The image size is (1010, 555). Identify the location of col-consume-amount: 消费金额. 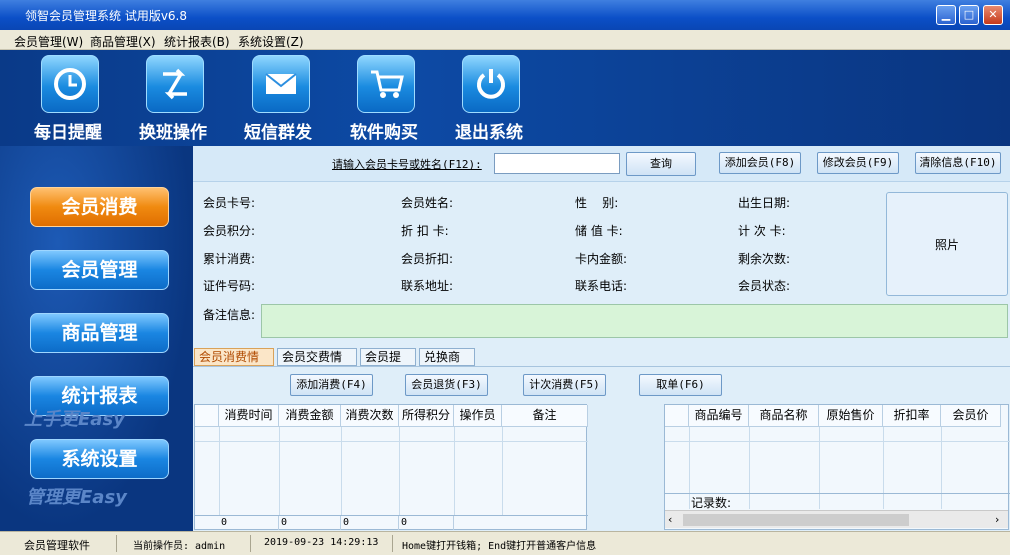
(310, 416).